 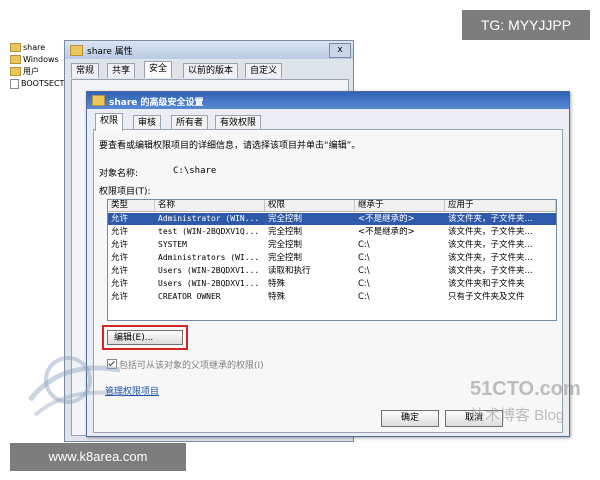 What do you see at coordinates (77, 386) in the screenshot?
I see `watermark-logo-icon` at bounding box center [77, 386].